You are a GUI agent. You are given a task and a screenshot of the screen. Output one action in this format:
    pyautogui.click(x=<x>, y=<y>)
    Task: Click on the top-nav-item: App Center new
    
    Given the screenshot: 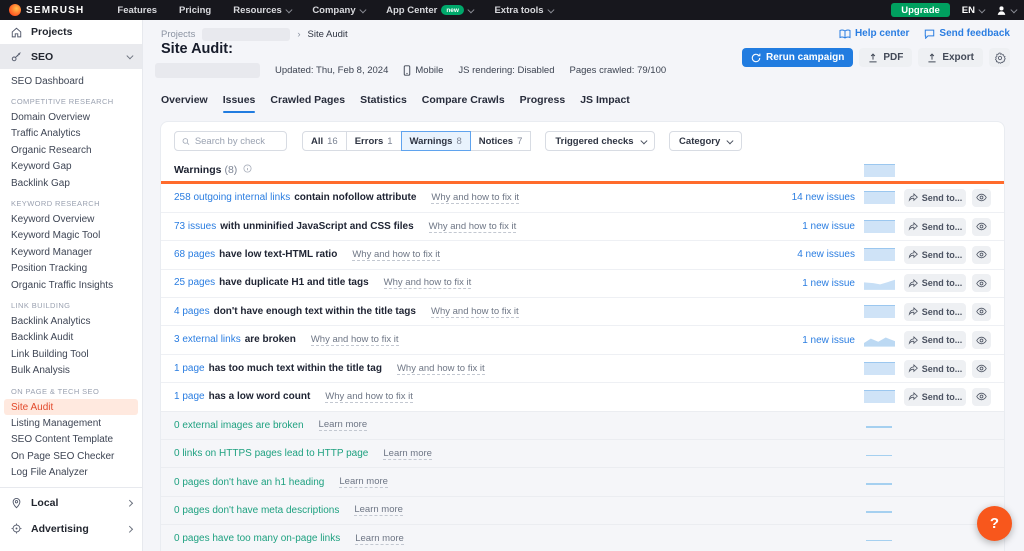 What is the action you would take?
    pyautogui.click(x=429, y=10)
    